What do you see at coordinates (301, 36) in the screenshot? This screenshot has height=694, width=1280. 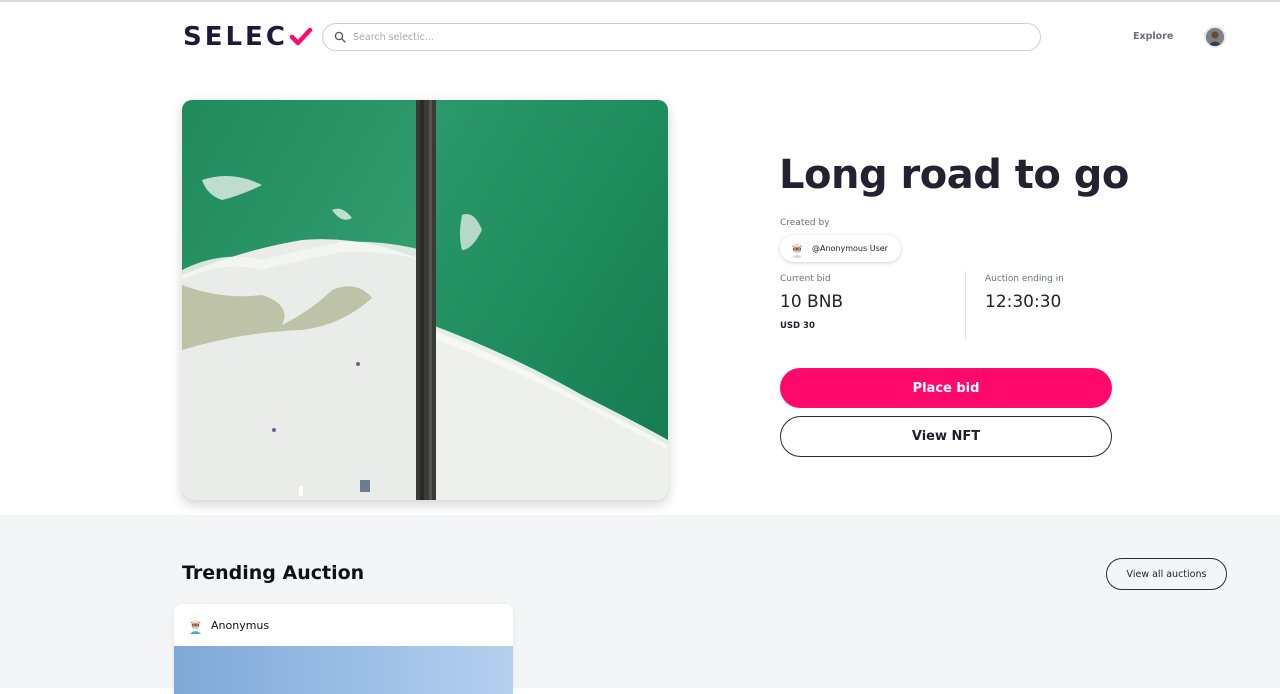 I see `checkmark-icon` at bounding box center [301, 36].